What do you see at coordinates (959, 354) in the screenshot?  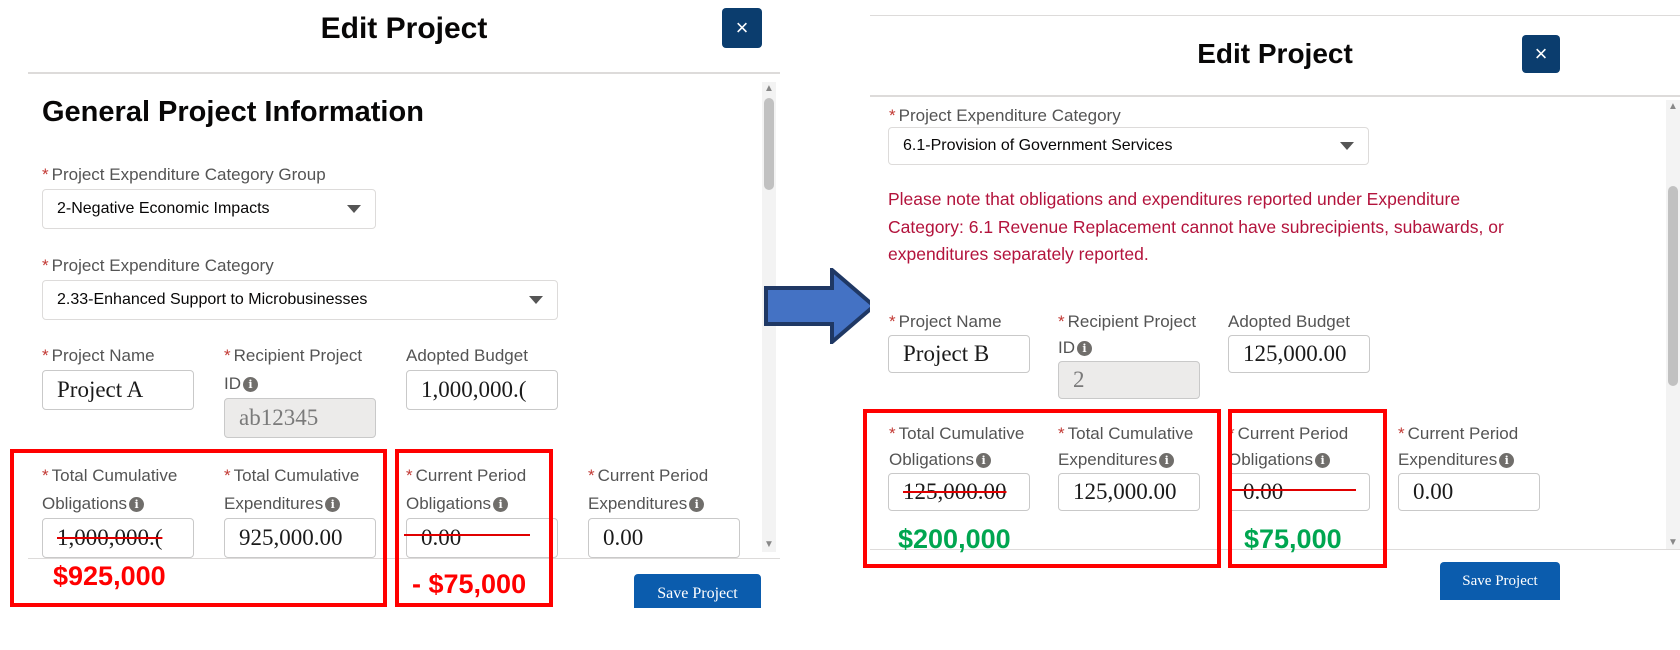 I see `project-name-input: Project B` at bounding box center [959, 354].